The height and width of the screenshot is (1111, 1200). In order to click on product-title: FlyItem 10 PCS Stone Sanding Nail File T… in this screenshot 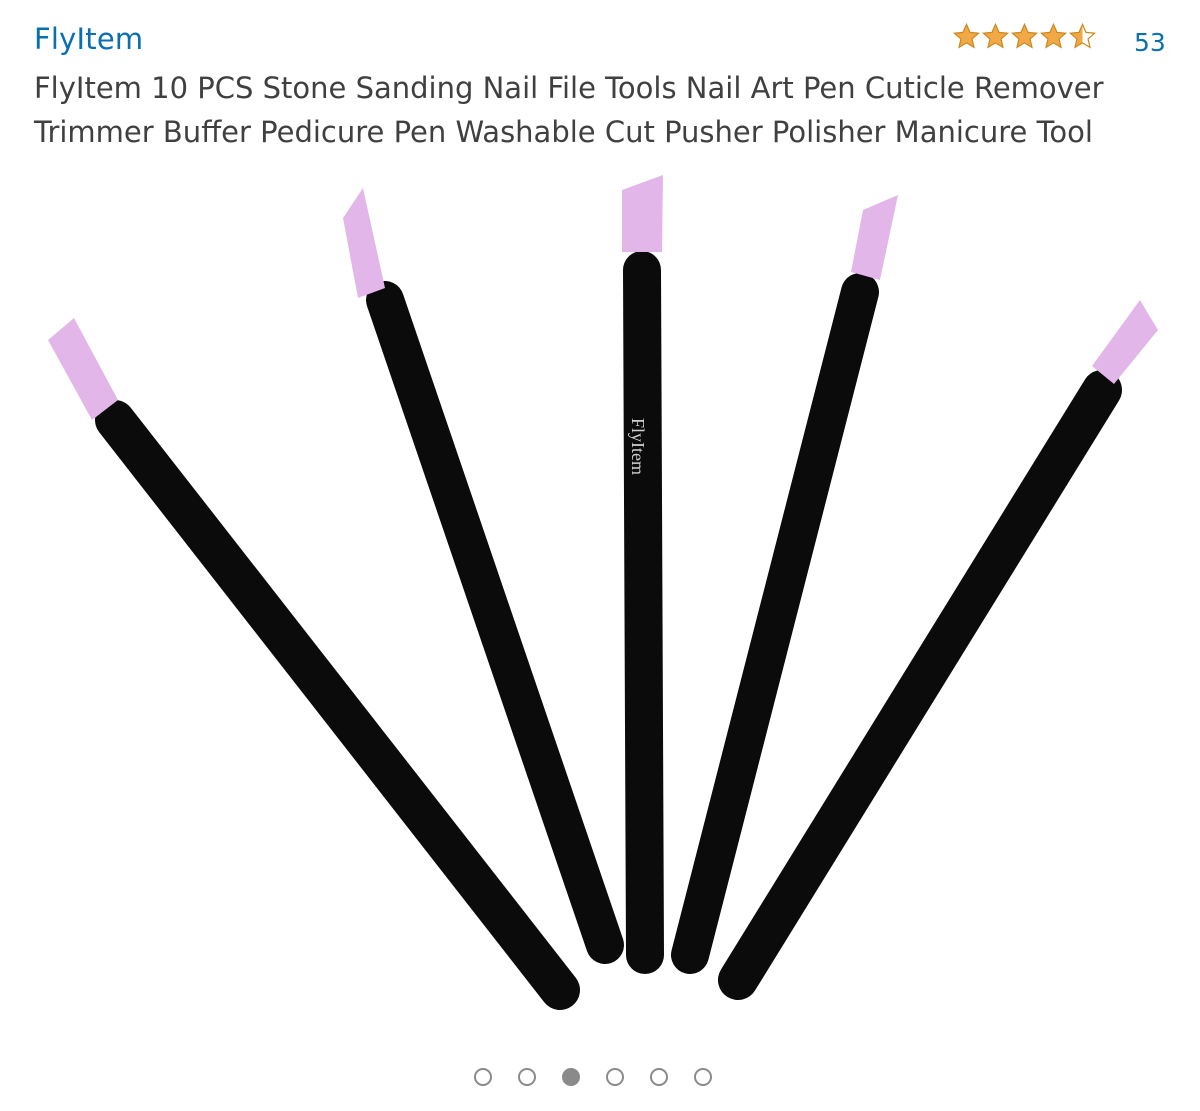, I will do `click(599, 110)`.